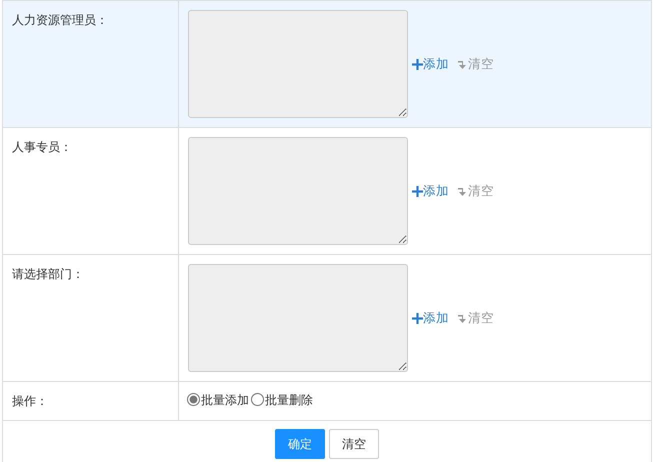 The height and width of the screenshot is (462, 653). I want to click on option-label: 批量删除, so click(289, 399).